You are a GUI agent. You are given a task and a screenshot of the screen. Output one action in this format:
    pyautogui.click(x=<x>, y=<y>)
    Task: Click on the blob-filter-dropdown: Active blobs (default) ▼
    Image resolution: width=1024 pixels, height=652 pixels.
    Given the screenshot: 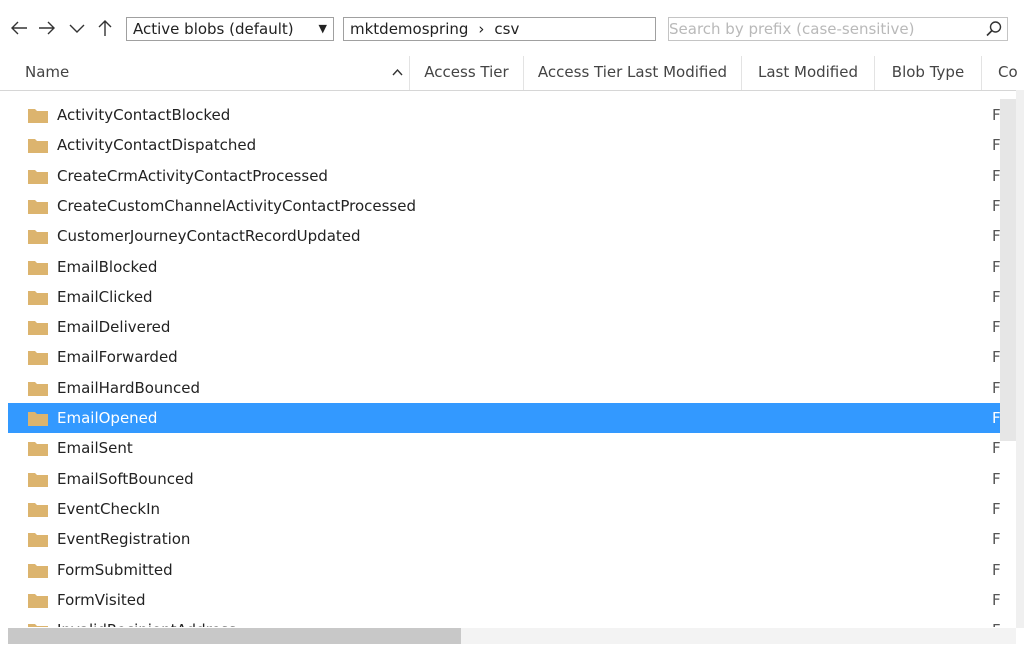 What is the action you would take?
    pyautogui.click(x=230, y=29)
    